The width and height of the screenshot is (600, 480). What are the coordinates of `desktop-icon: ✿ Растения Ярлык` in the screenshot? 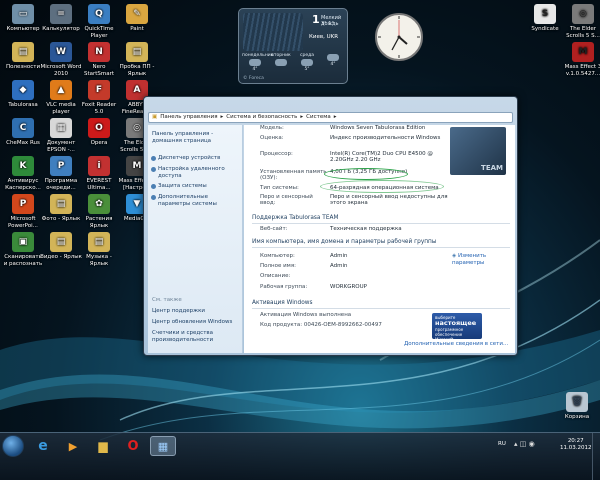 It's located at (99, 211).